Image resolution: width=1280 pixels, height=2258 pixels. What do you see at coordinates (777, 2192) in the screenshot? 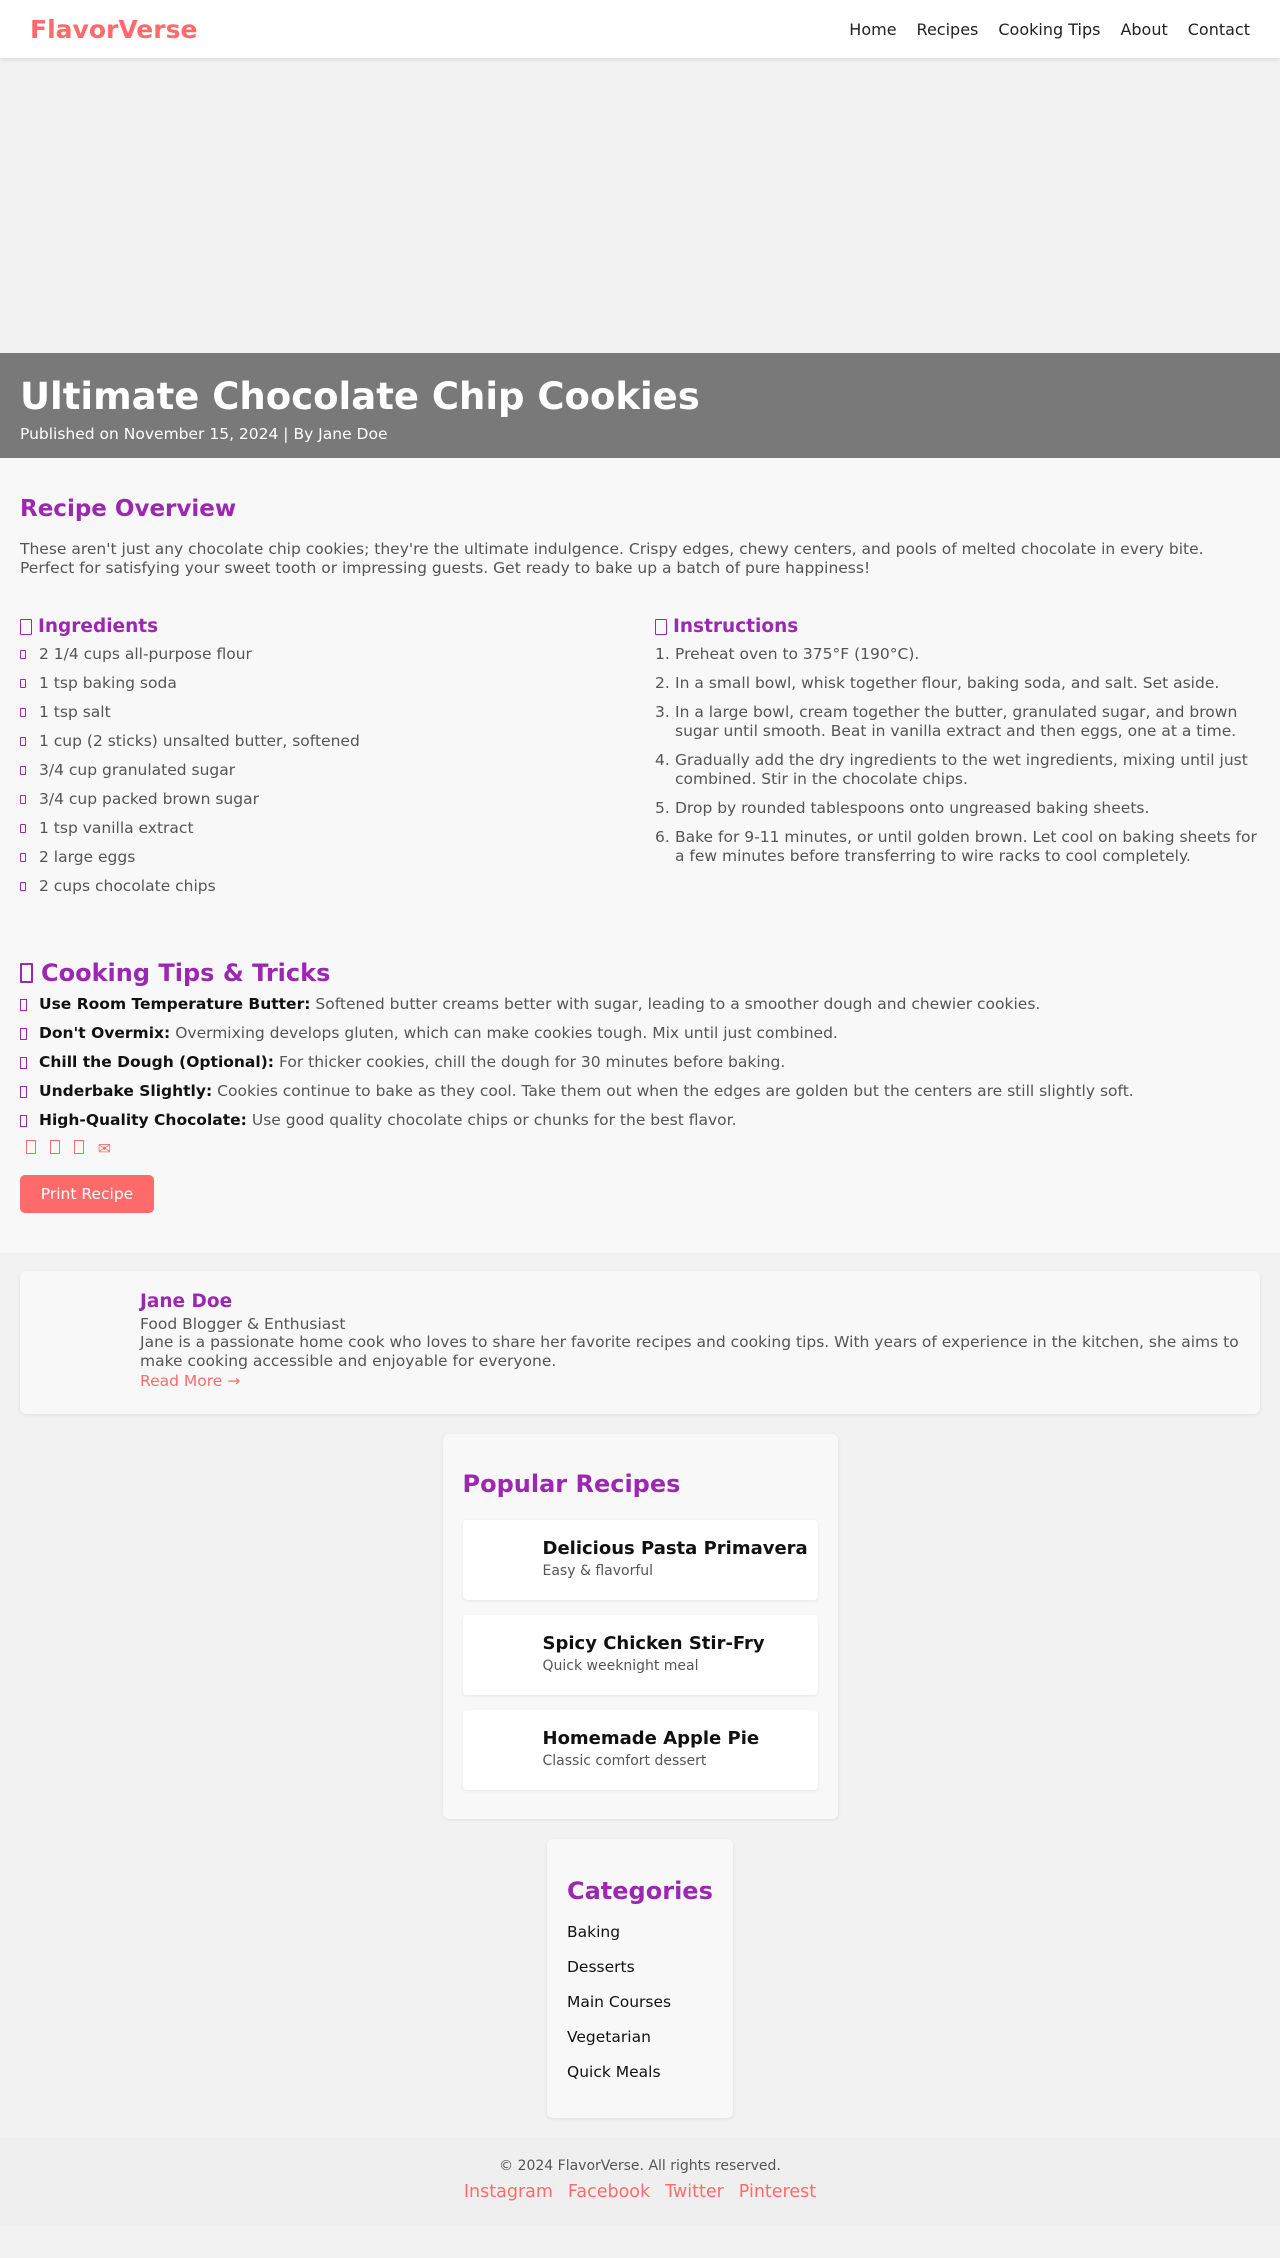
I see `pinterest-link: Pinterest` at bounding box center [777, 2192].